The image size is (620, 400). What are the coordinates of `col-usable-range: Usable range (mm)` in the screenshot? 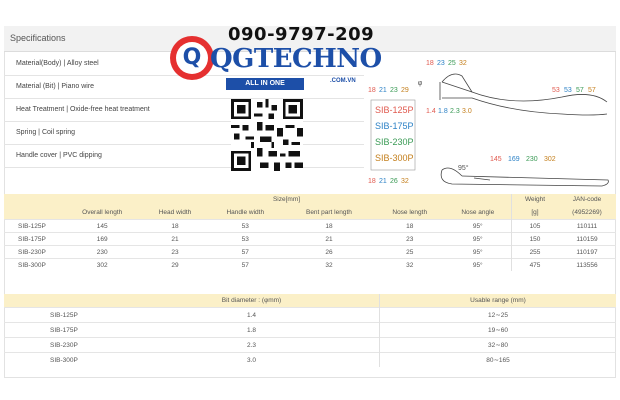 It's located at (497, 301).